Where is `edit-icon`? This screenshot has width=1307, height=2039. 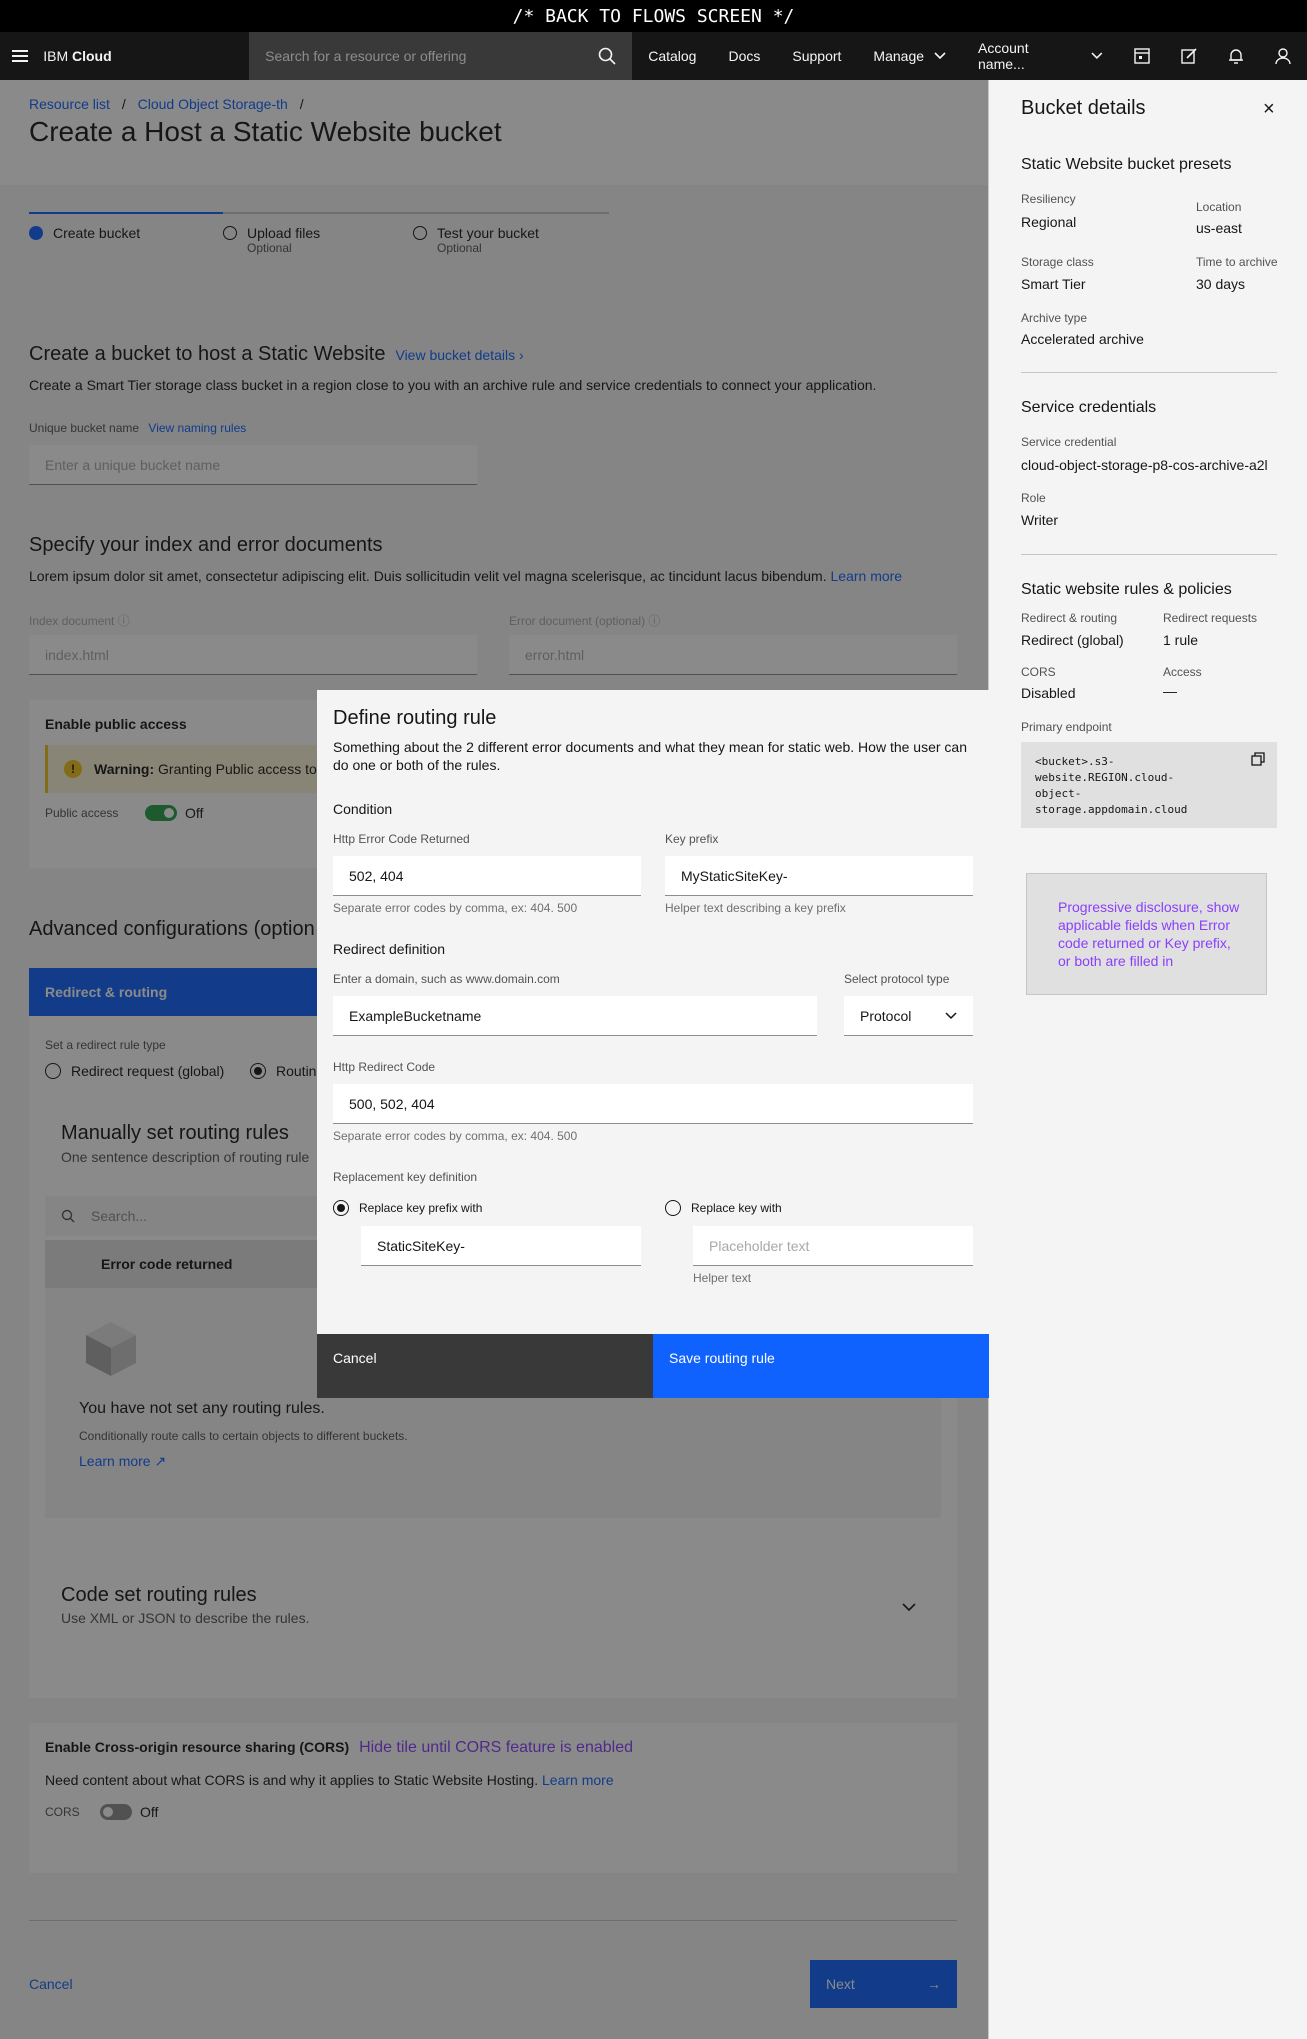
edit-icon is located at coordinates (1189, 56).